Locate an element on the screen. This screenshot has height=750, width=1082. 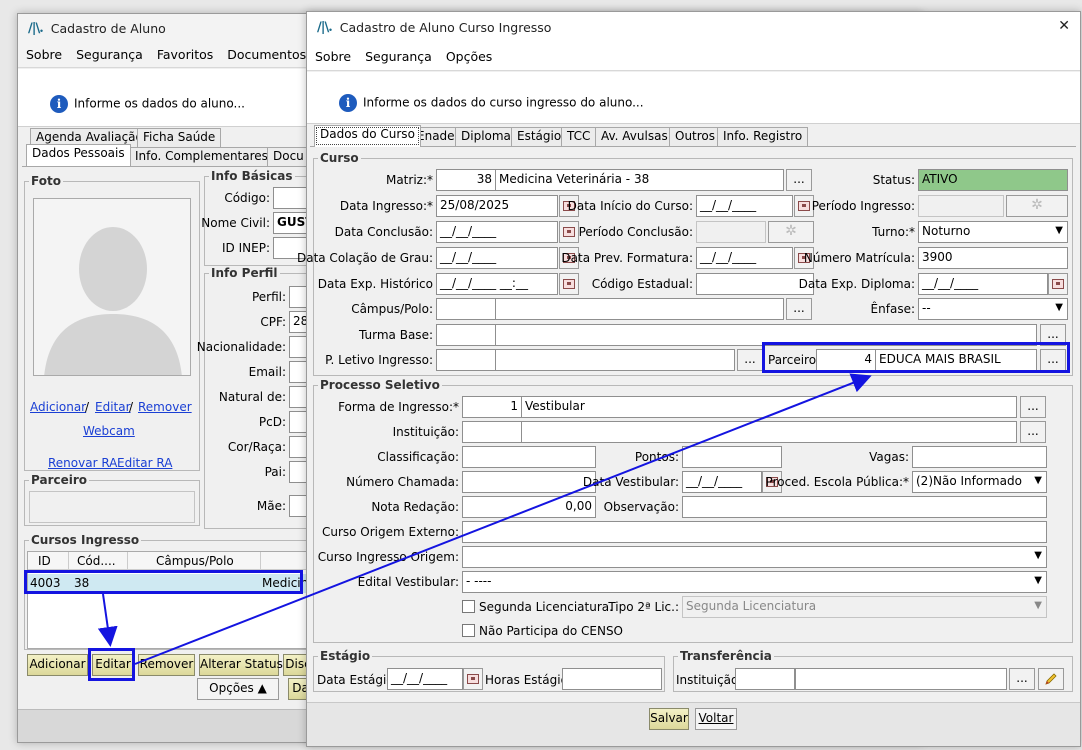
tab-dados-do-curso: Dados do Curso is located at coordinates (367, 136).